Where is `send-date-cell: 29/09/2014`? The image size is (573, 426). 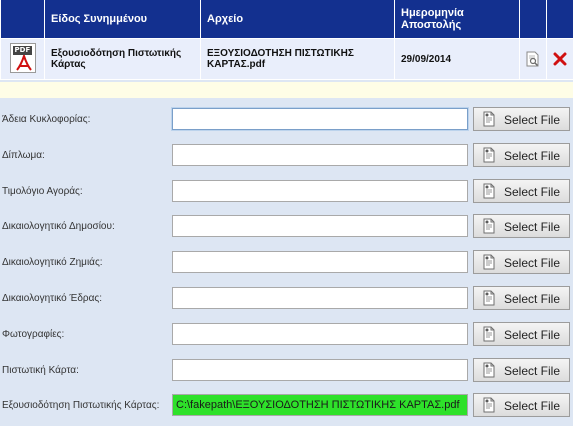 send-date-cell: 29/09/2014 is located at coordinates (457, 59).